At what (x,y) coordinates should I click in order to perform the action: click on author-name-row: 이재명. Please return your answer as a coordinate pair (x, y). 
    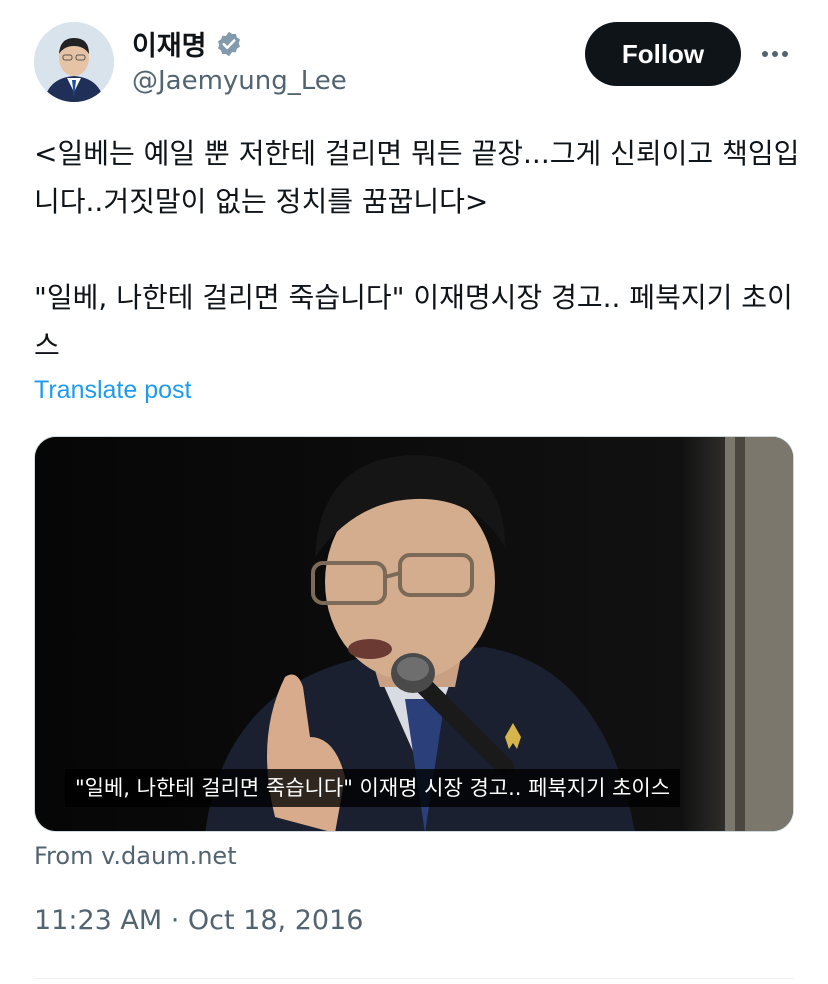
    Looking at the image, I should click on (187, 43).